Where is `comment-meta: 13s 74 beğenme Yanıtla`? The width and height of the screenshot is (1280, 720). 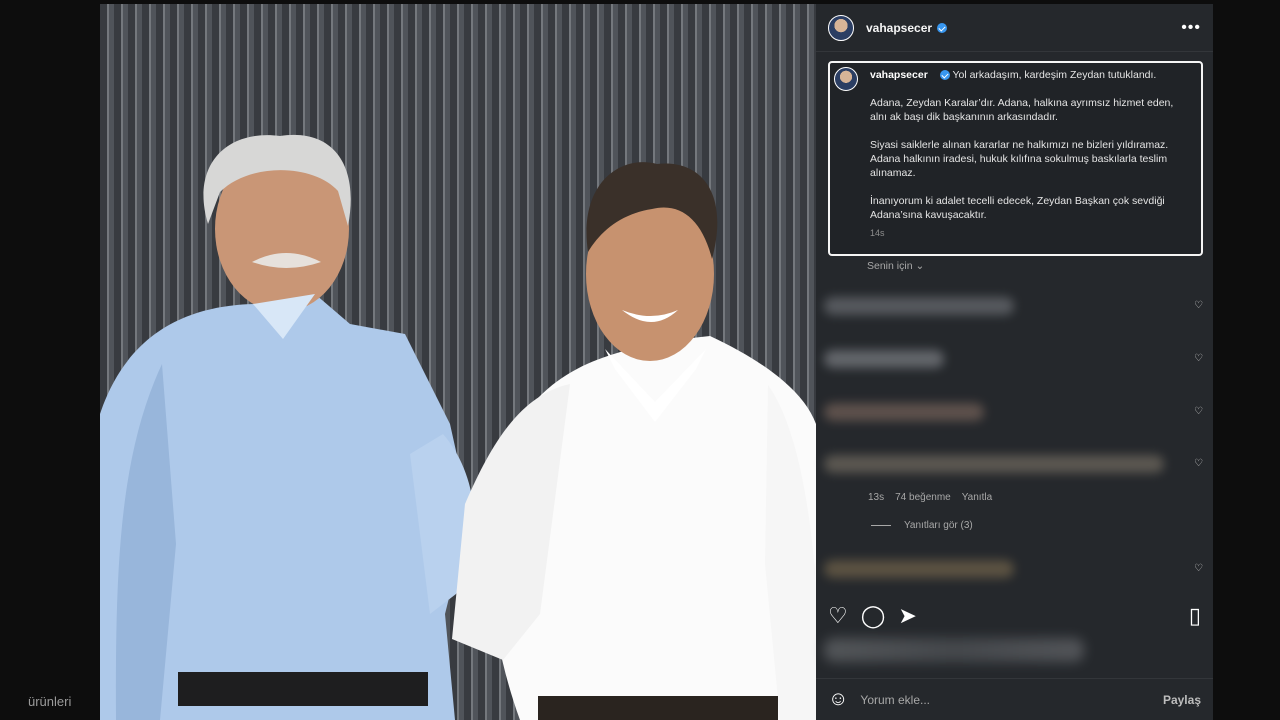
comment-meta: 13s 74 beğenme Yanıtla is located at coordinates (930, 497).